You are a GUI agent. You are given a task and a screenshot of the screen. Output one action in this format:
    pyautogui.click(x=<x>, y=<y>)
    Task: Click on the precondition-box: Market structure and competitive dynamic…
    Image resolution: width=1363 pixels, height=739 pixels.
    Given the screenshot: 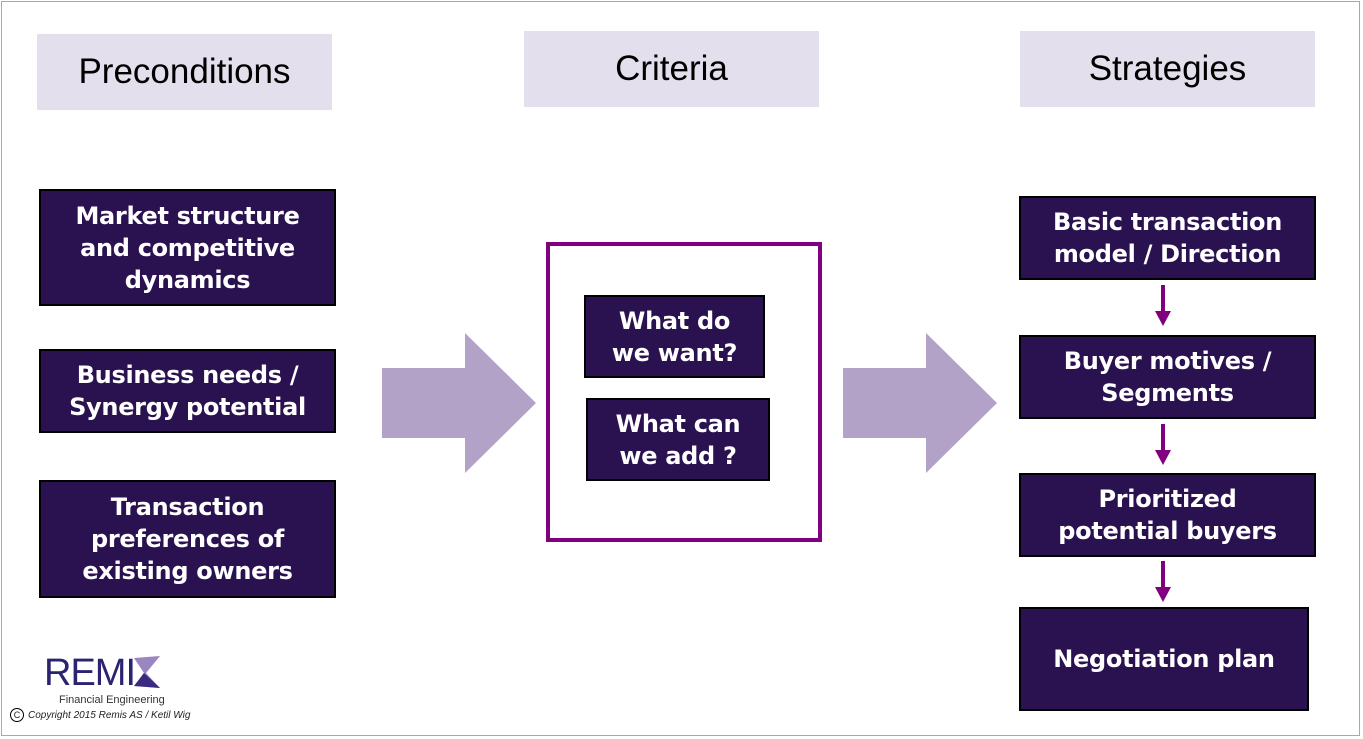 What is the action you would take?
    pyautogui.click(x=187, y=247)
    